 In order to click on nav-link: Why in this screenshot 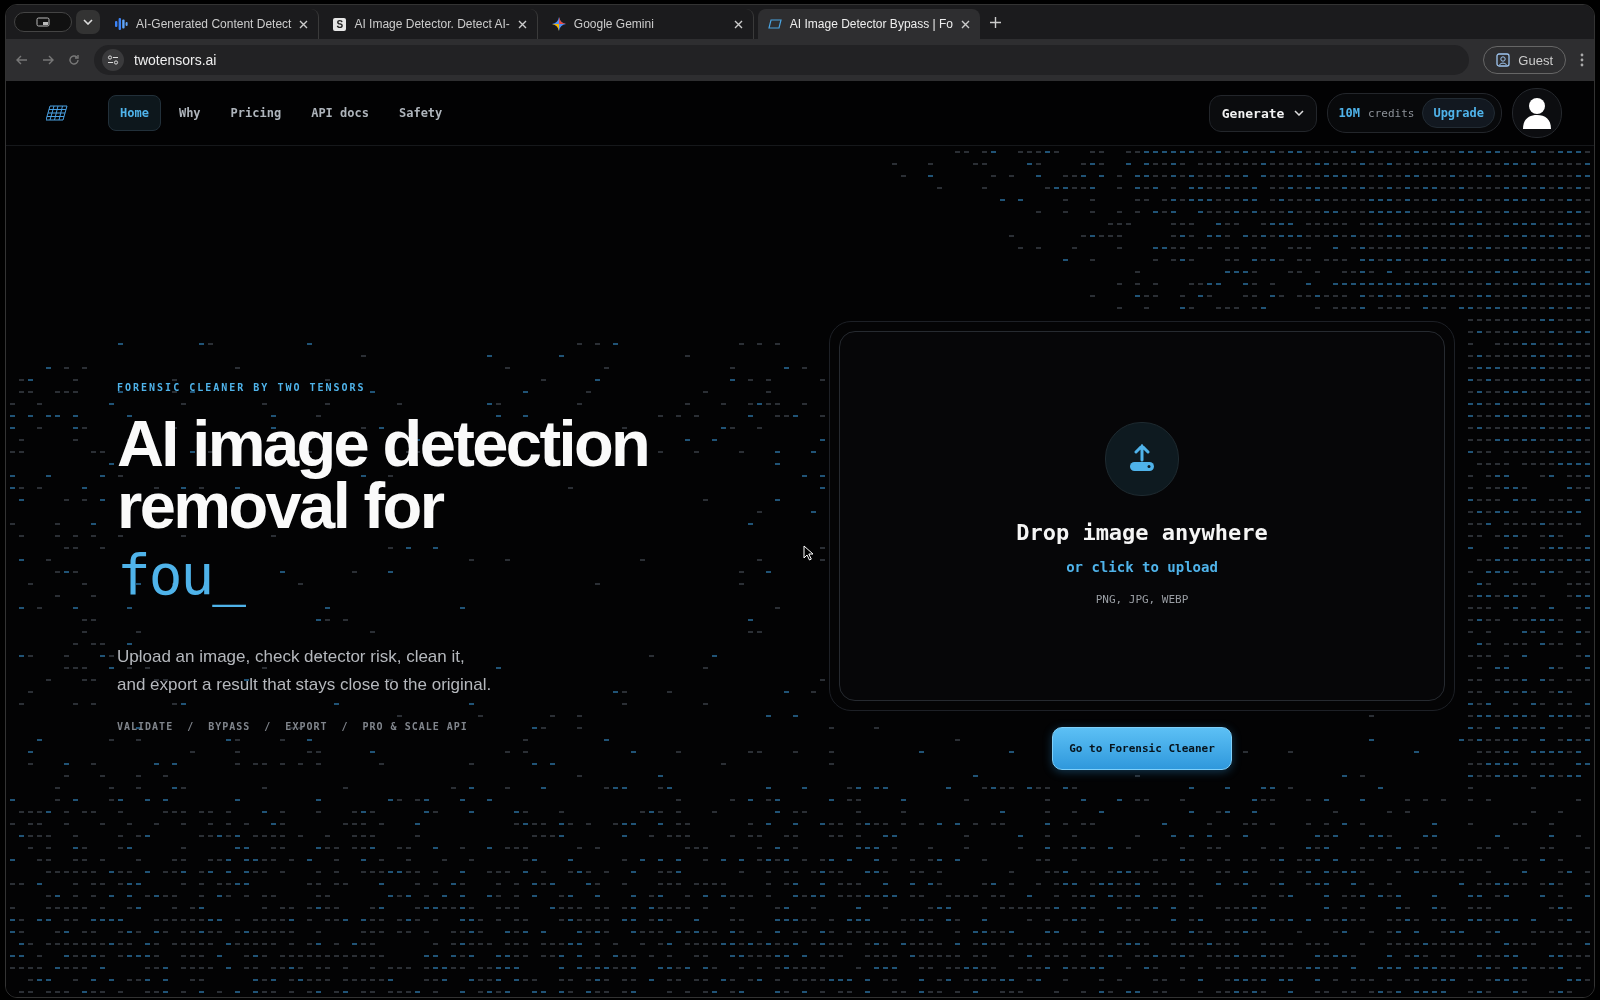, I will do `click(189, 113)`.